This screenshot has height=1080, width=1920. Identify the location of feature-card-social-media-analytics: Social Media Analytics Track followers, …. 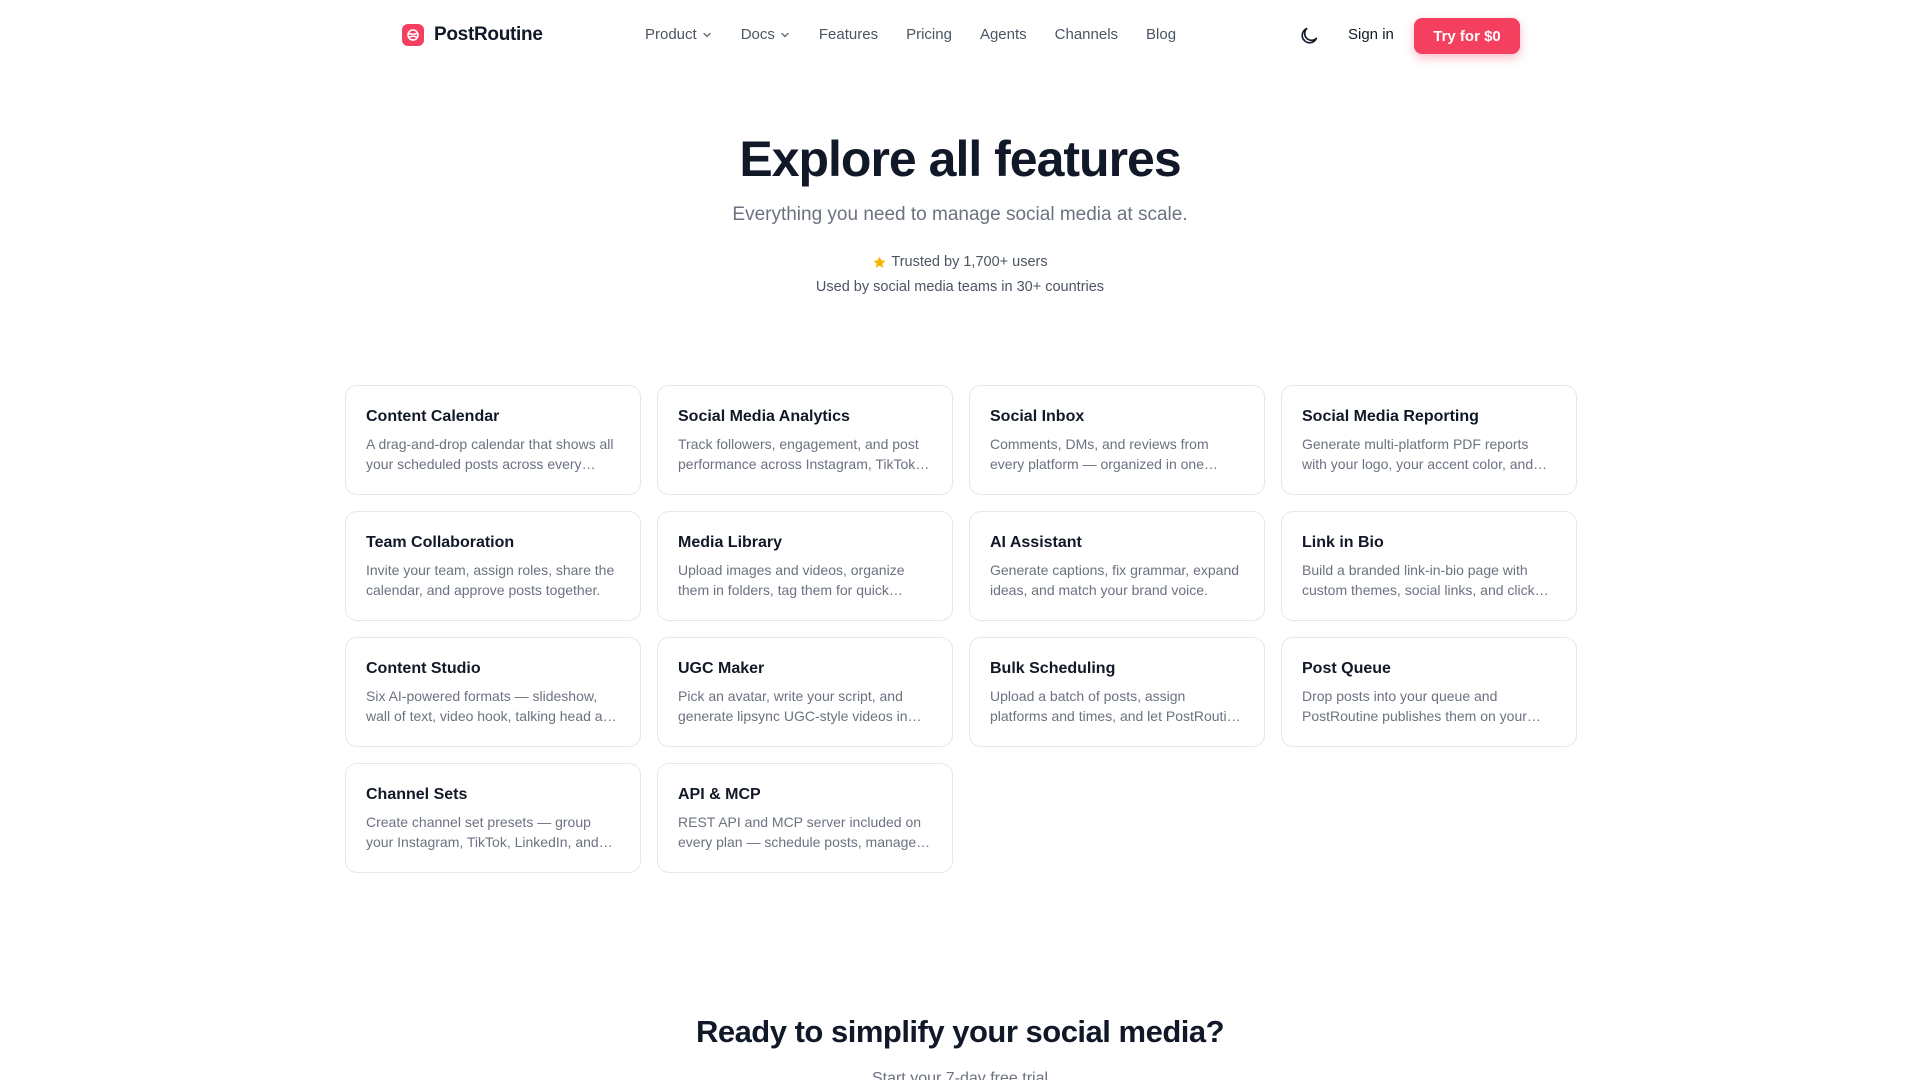
(805, 440).